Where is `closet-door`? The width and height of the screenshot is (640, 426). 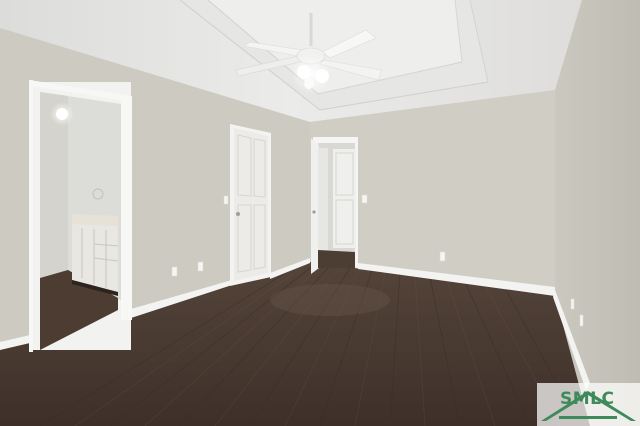 closet-door is located at coordinates (250, 205).